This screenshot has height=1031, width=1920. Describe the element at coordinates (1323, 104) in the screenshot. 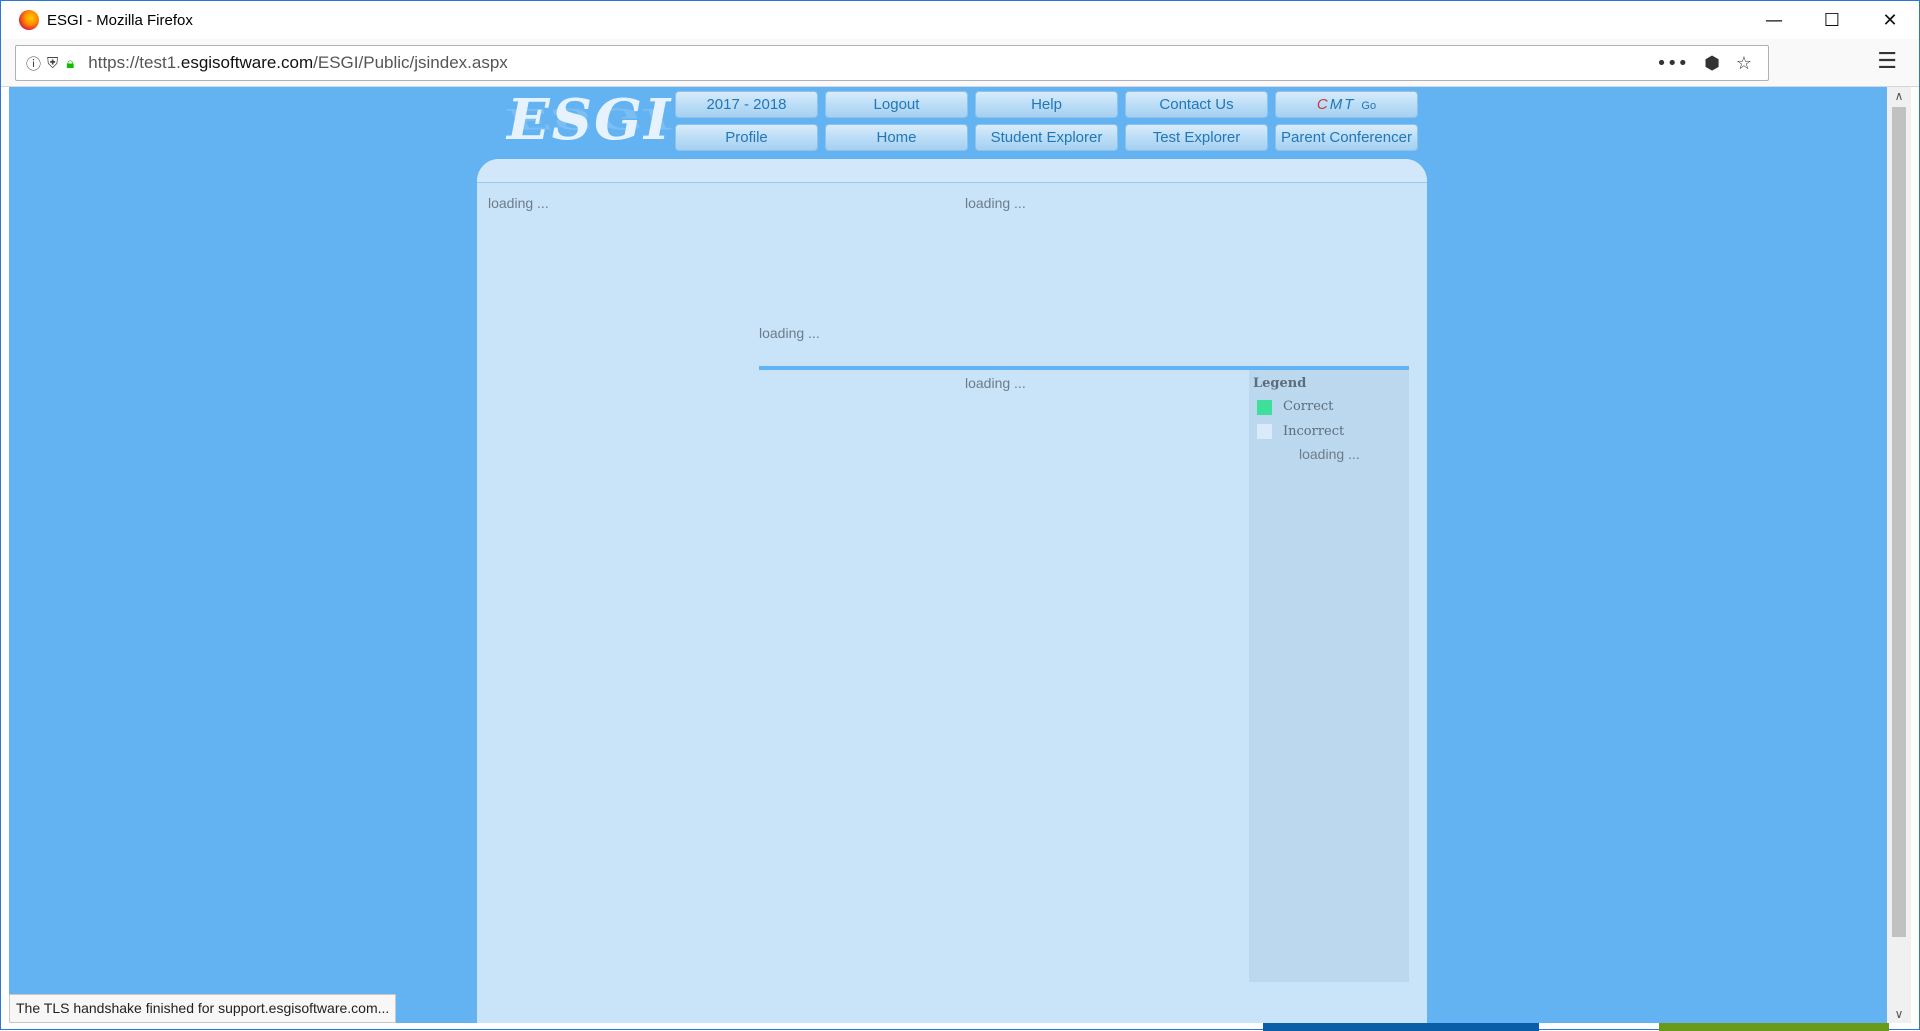

I see `cmt-c-letter: C` at that location.